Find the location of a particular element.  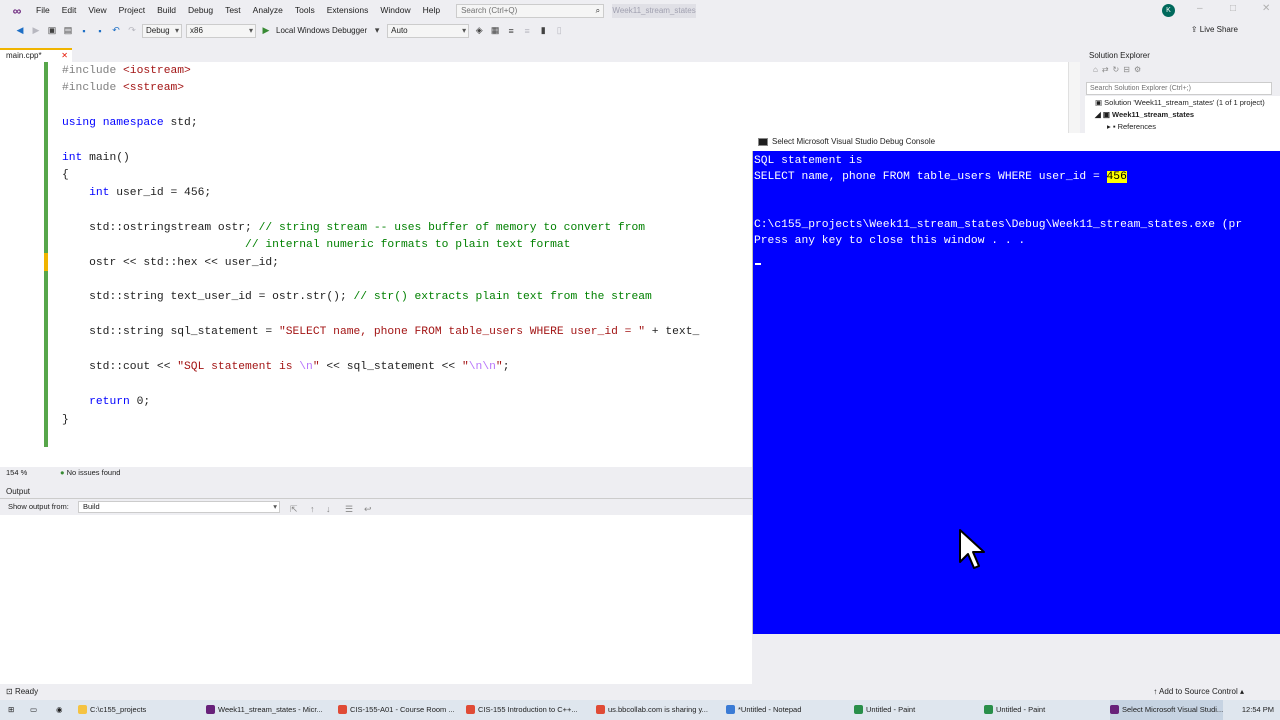

menu-edit: Edit is located at coordinates (69, 10).